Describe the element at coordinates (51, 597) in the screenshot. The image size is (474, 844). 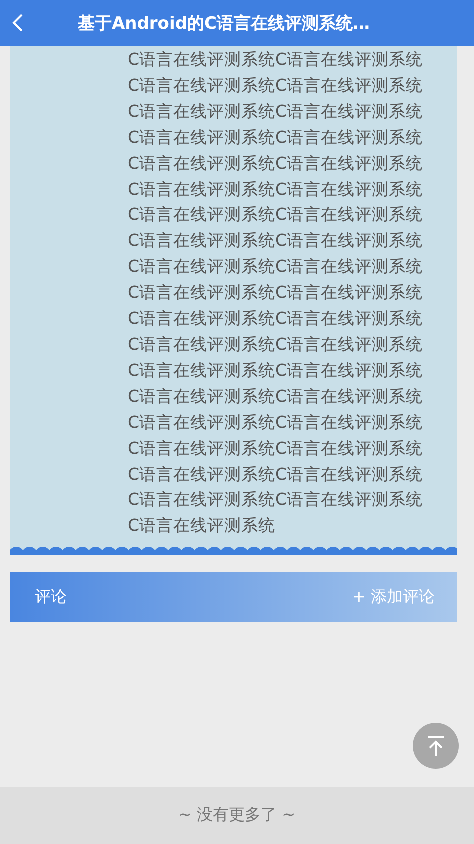
I see `comment-heading: 评论` at that location.